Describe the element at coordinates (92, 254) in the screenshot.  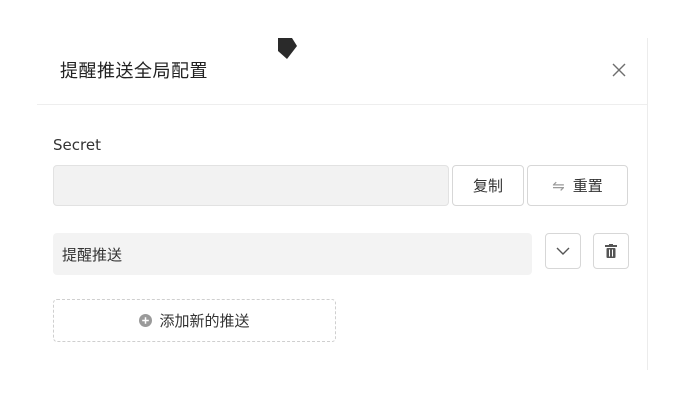
I see `push-item-label: 提醒推送` at that location.